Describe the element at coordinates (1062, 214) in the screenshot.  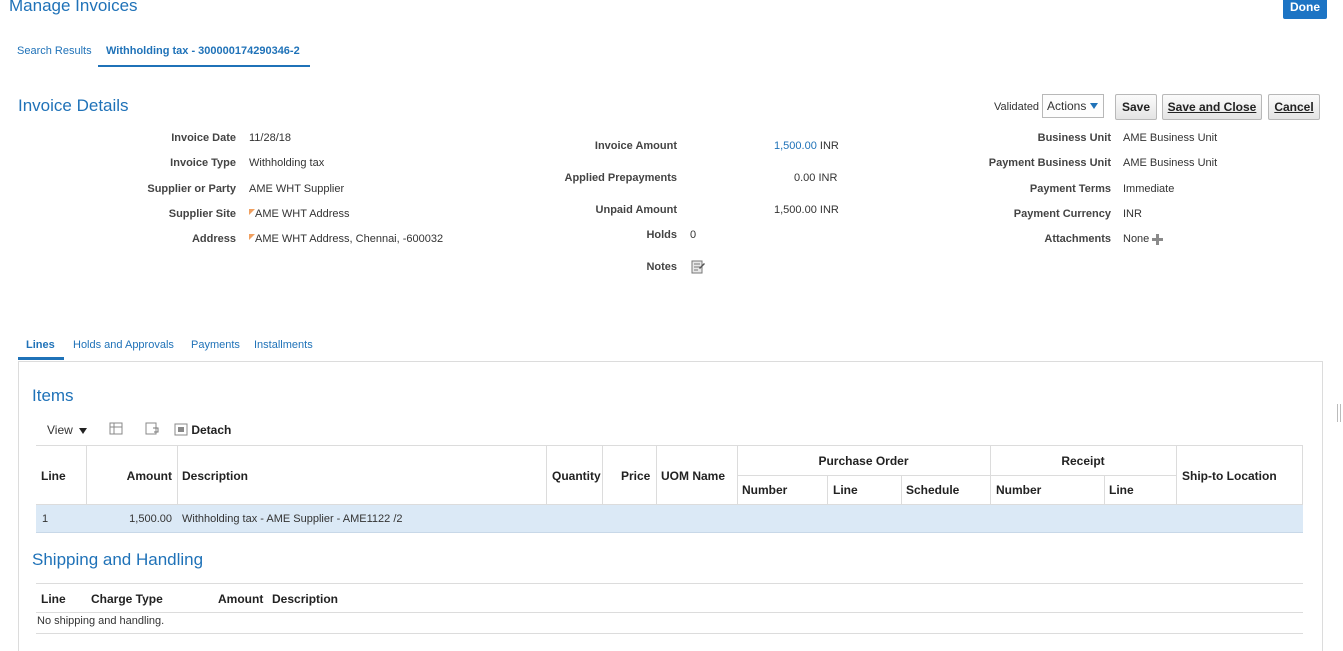
I see `payment-currency-label: Payment Currency` at that location.